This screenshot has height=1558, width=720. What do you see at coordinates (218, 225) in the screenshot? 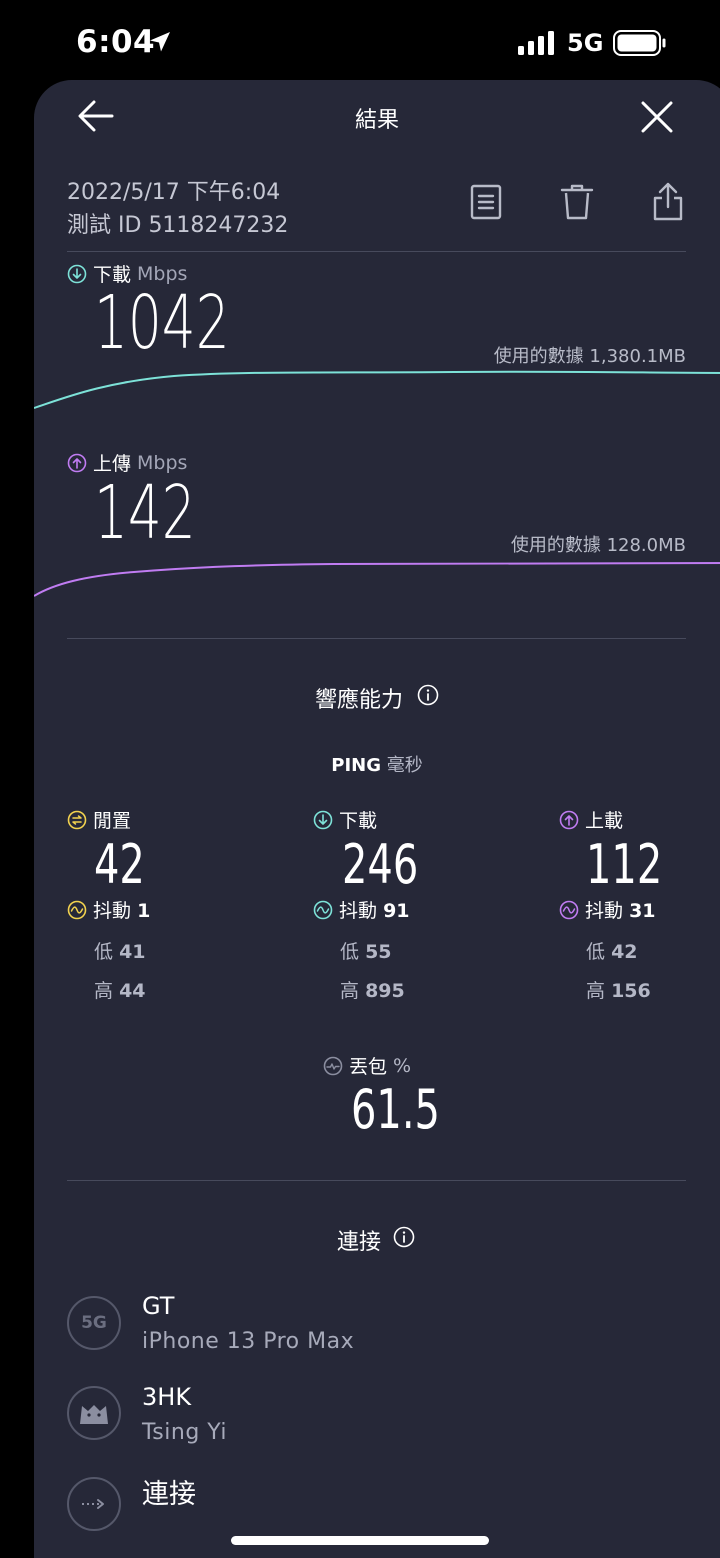
I see `test-id-value: 5118247232` at bounding box center [218, 225].